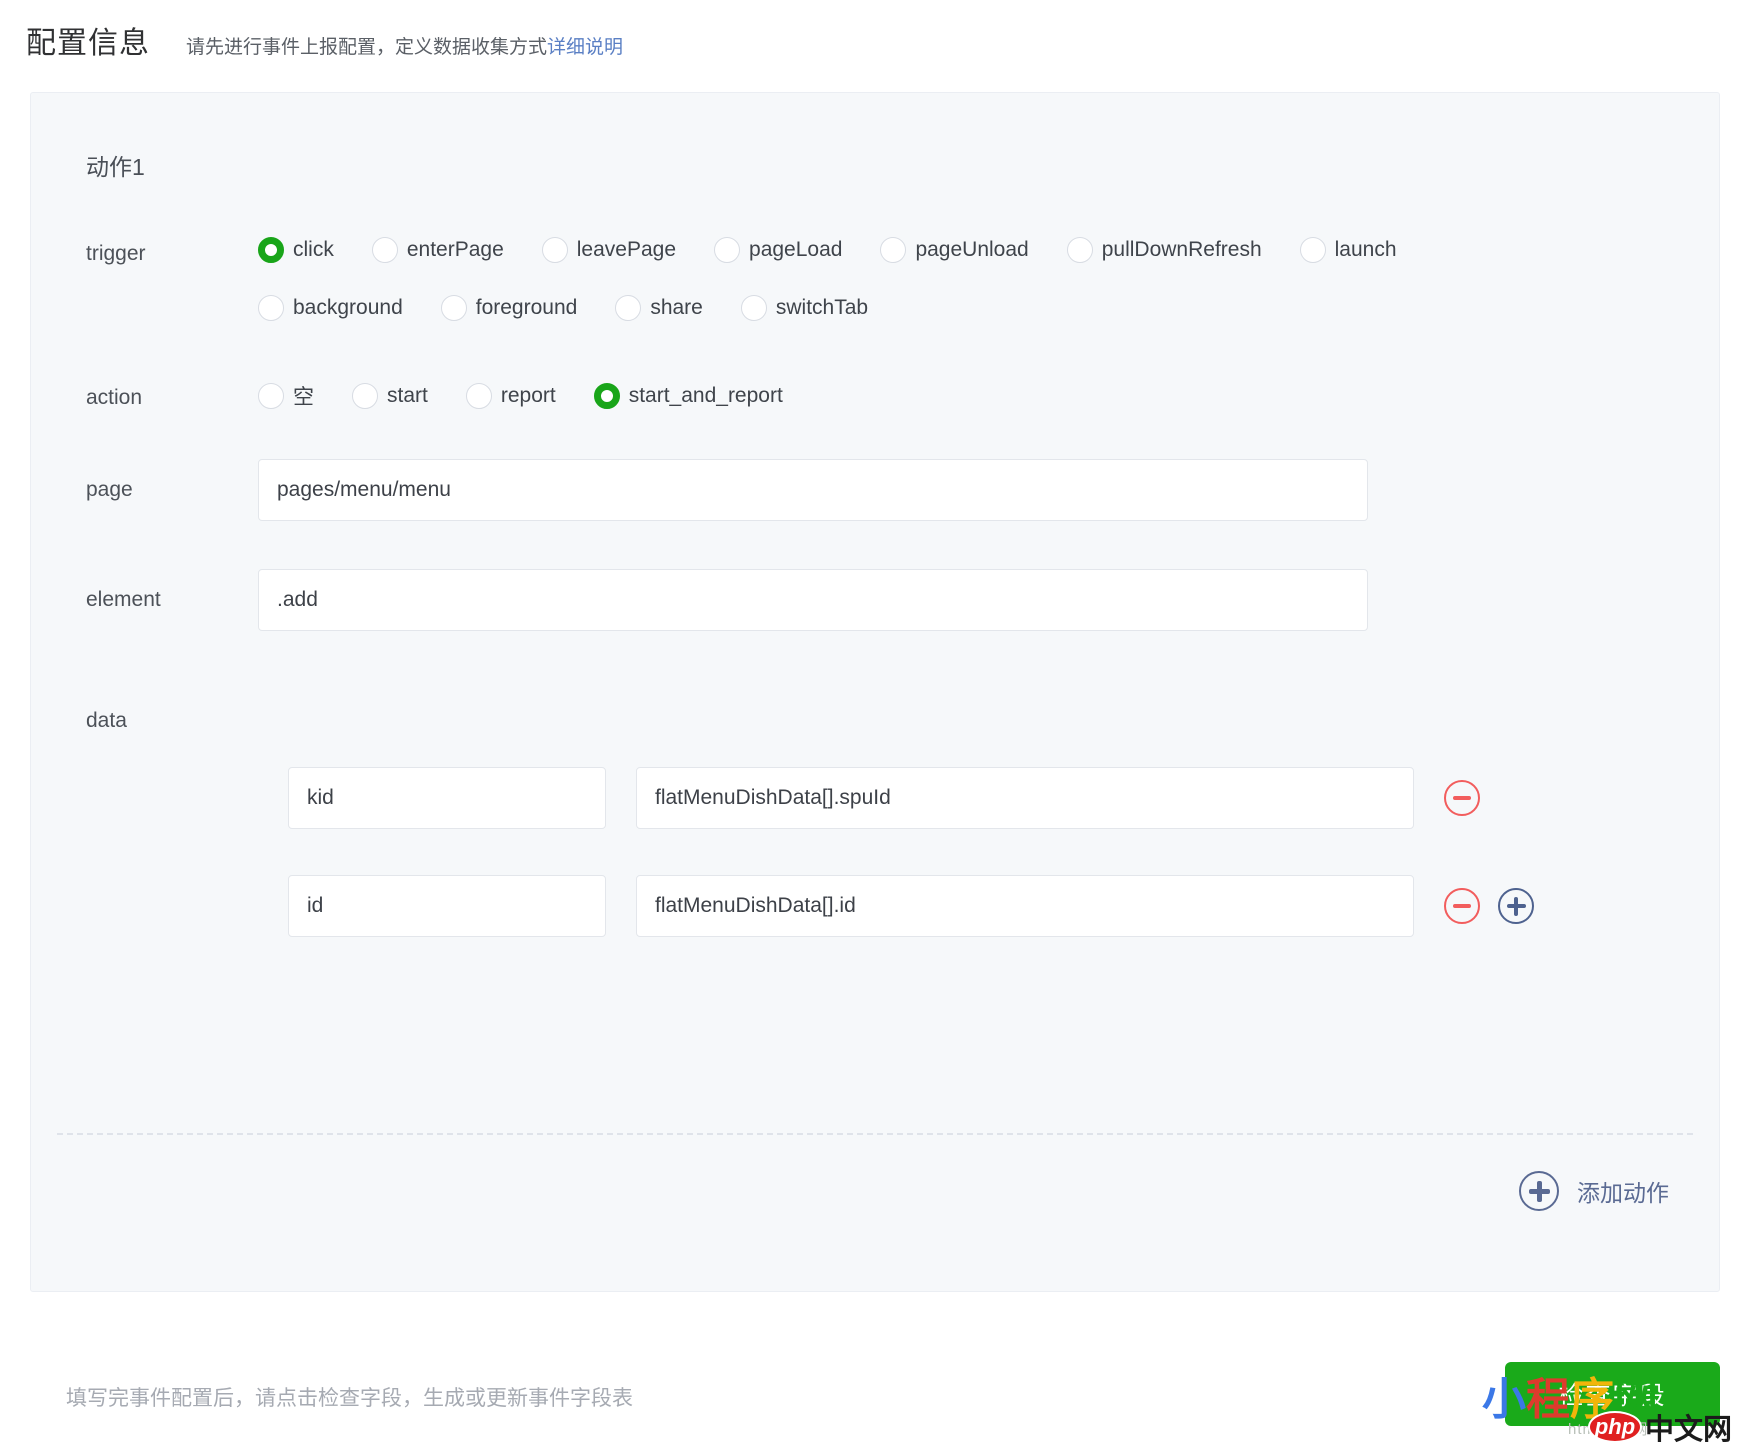 The height and width of the screenshot is (1456, 1744). What do you see at coordinates (1365, 249) in the screenshot?
I see `trigger-label-launch: launch` at bounding box center [1365, 249].